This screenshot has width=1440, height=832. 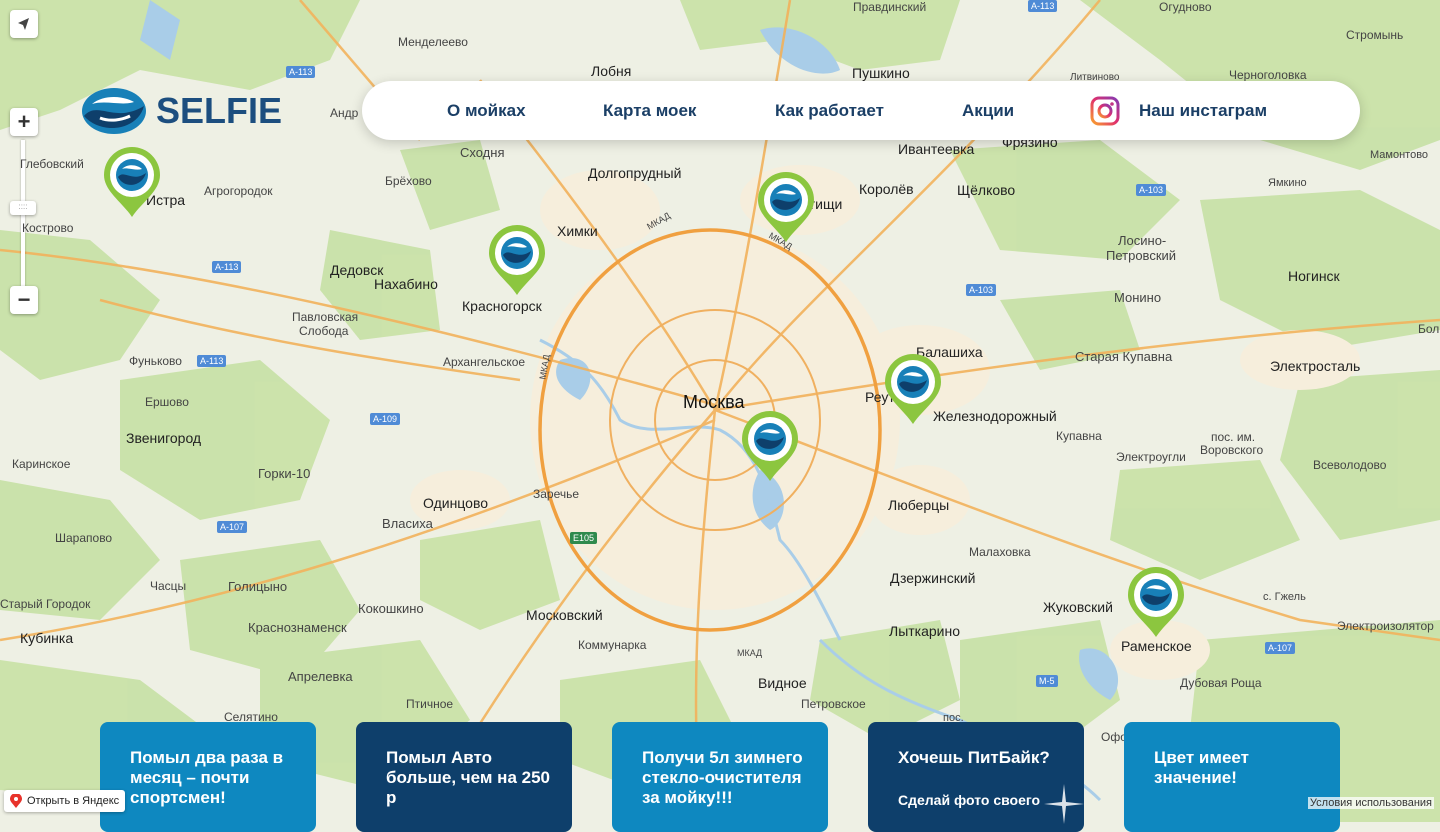 What do you see at coordinates (649, 110) in the screenshot?
I see `nav-item-map: Карта моек` at bounding box center [649, 110].